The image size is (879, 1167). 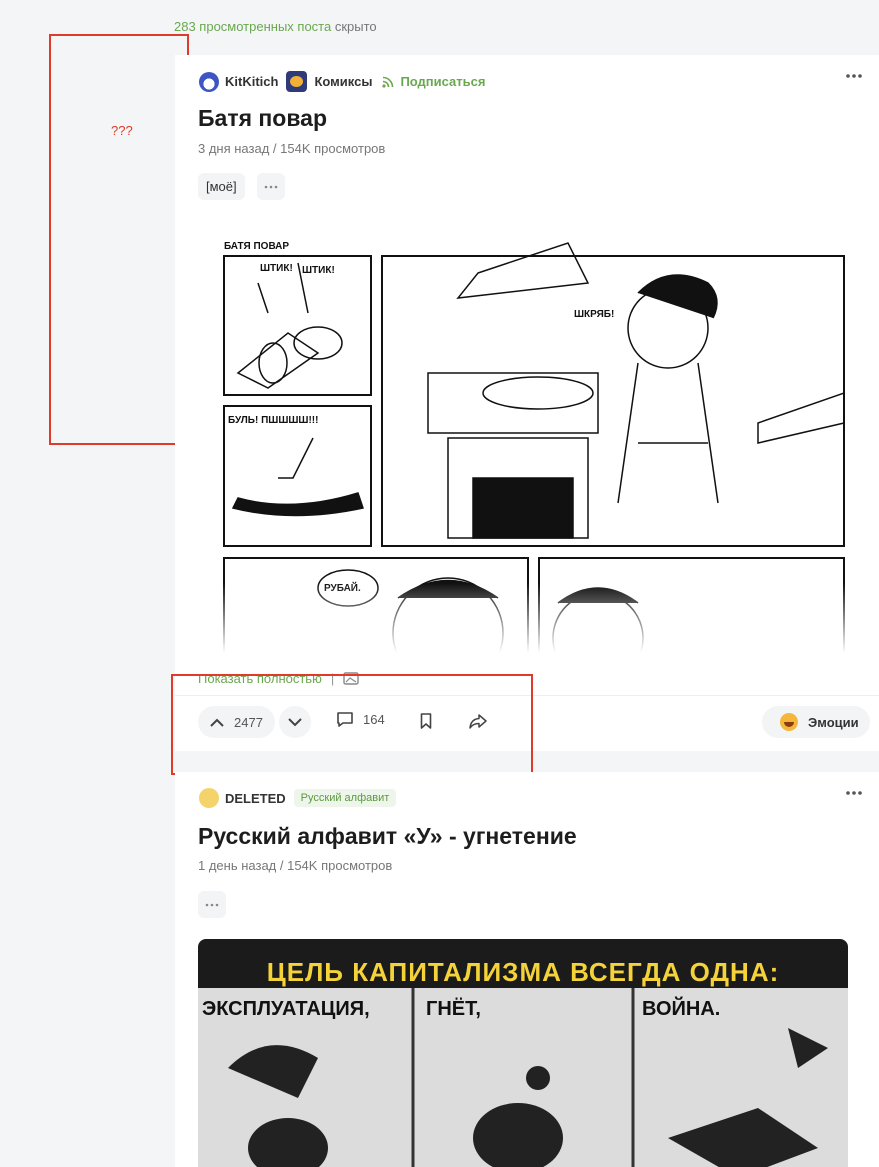 I want to click on story-title: Русский алфавит «У» - угнетение, so click(x=387, y=836).